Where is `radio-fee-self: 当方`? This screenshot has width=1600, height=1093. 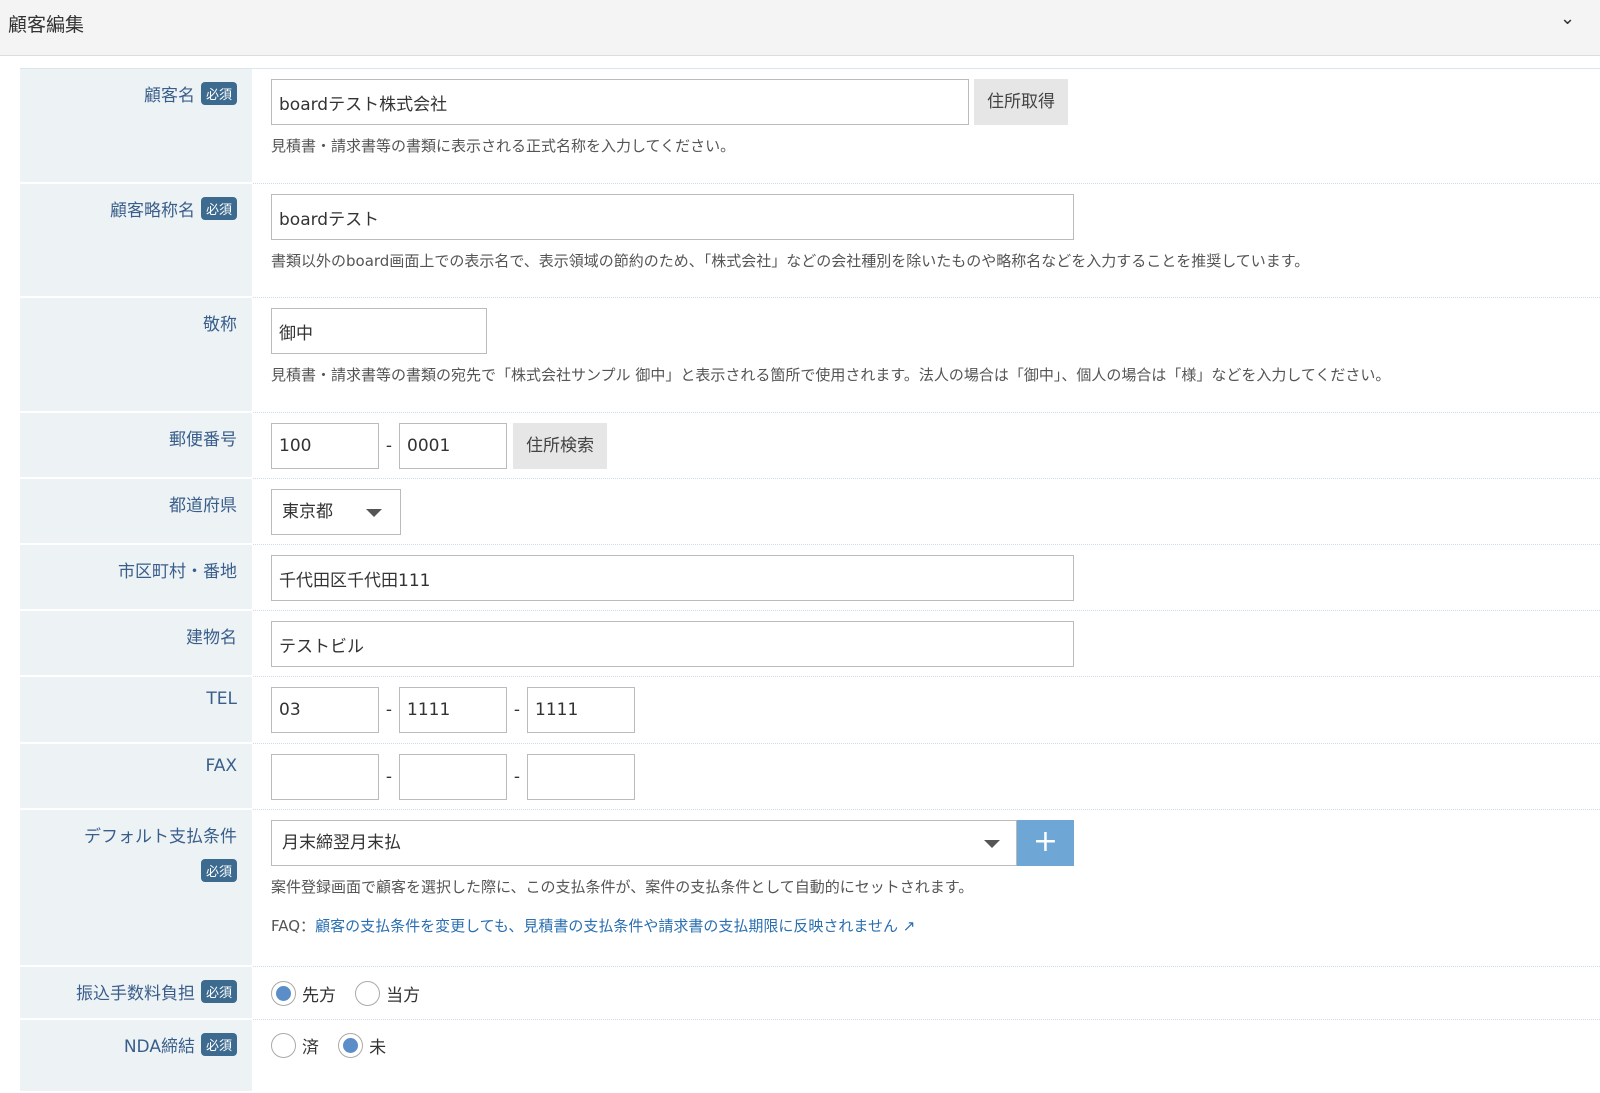 radio-fee-self: 当方 is located at coordinates (387, 993).